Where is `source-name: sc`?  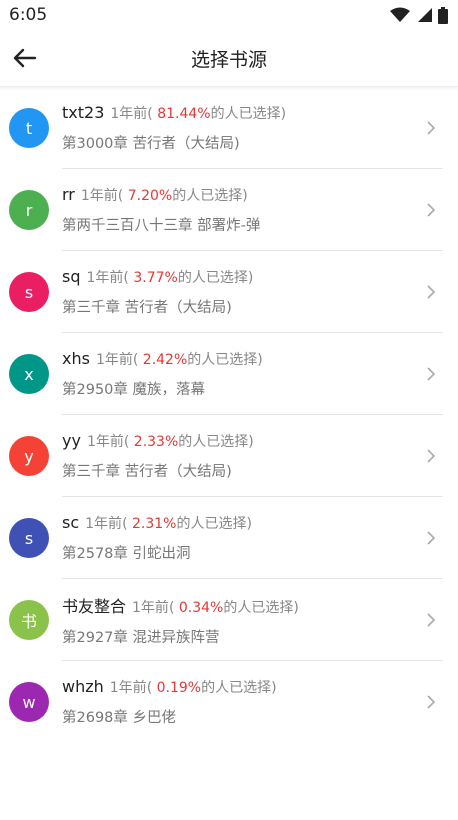
source-name: sc is located at coordinates (71, 522).